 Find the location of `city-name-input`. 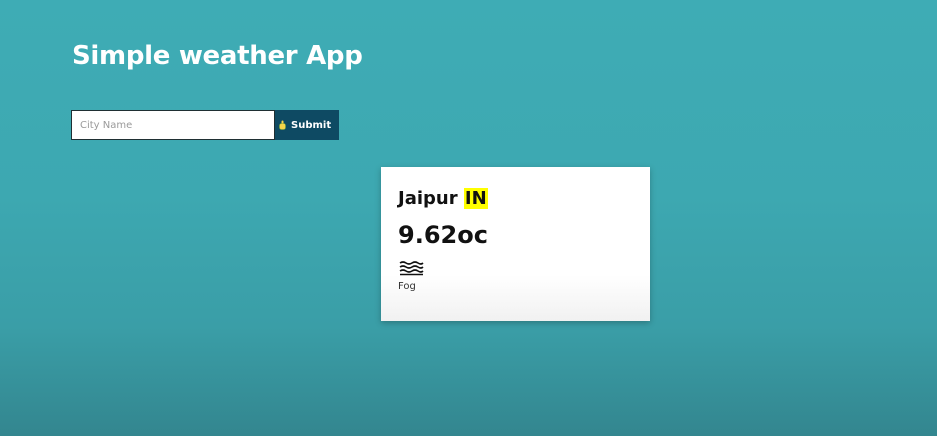

city-name-input is located at coordinates (173, 125).